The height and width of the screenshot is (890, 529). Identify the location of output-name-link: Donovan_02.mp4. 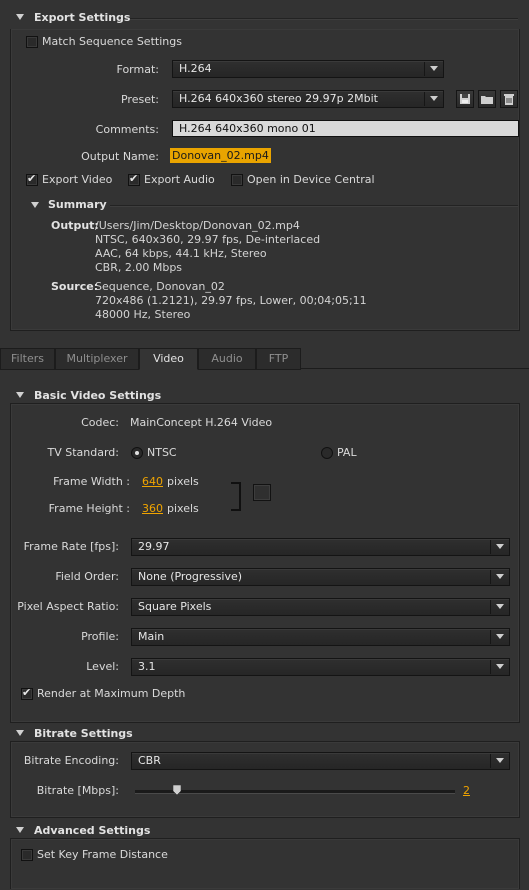
(220, 155).